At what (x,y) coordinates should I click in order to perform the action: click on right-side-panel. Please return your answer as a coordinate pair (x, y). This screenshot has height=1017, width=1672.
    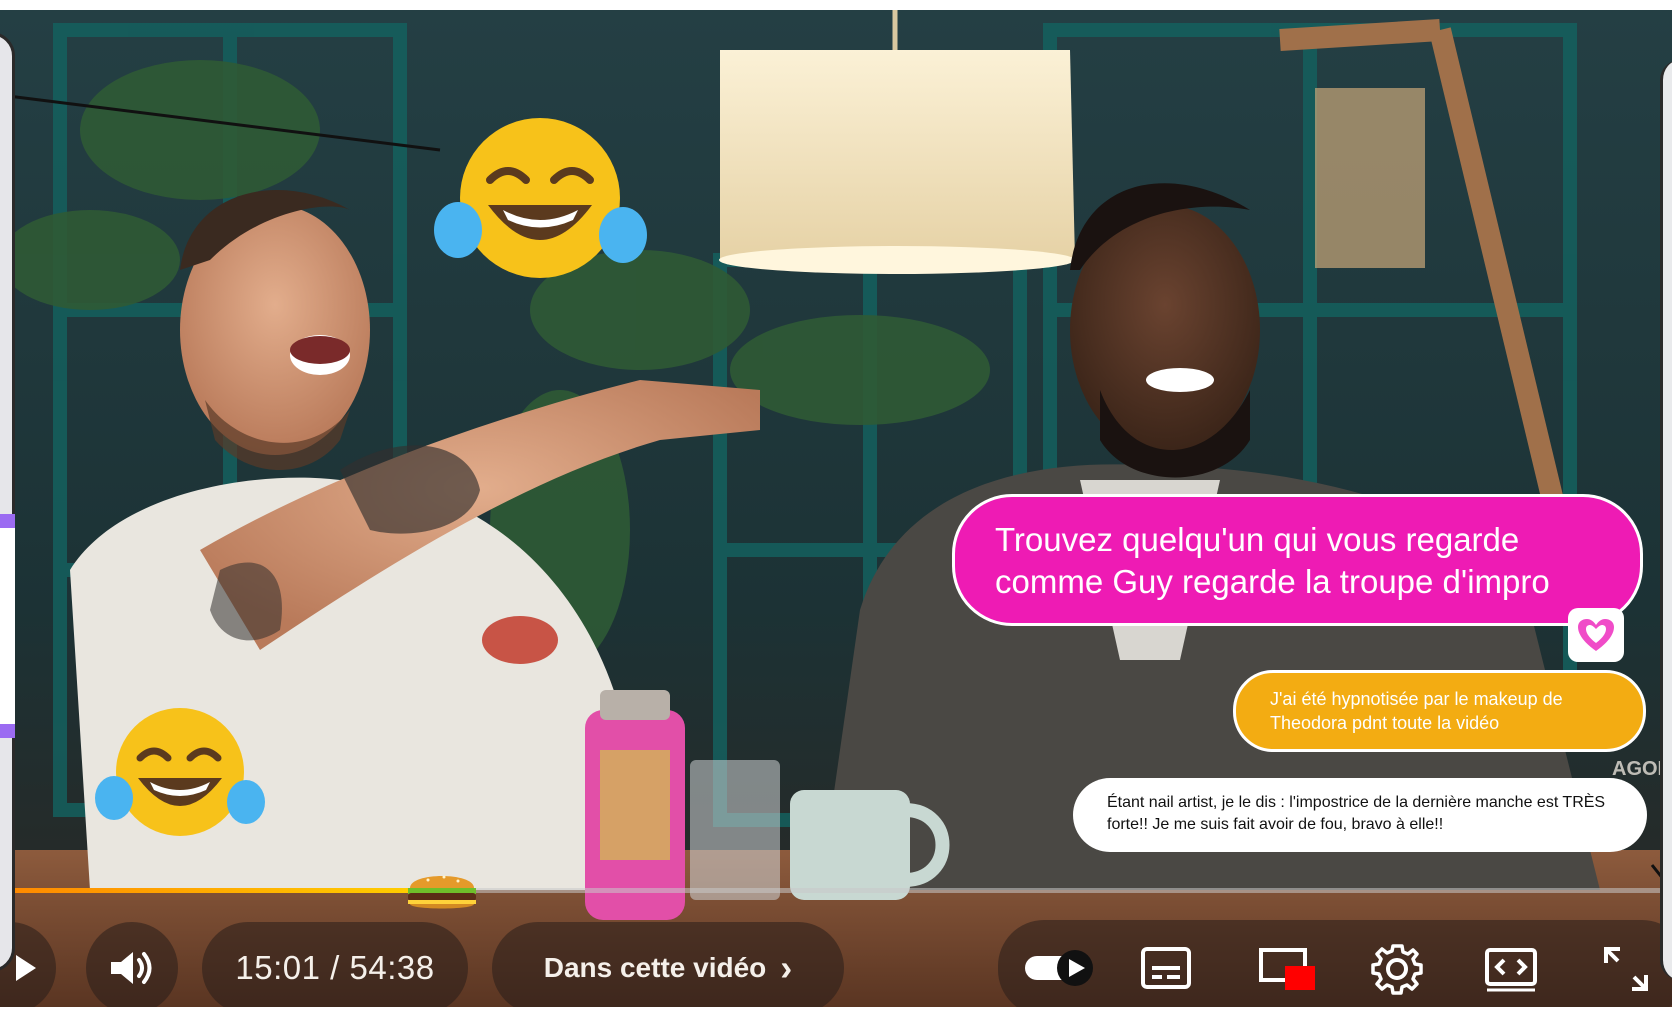
    Looking at the image, I should click on (1666, 520).